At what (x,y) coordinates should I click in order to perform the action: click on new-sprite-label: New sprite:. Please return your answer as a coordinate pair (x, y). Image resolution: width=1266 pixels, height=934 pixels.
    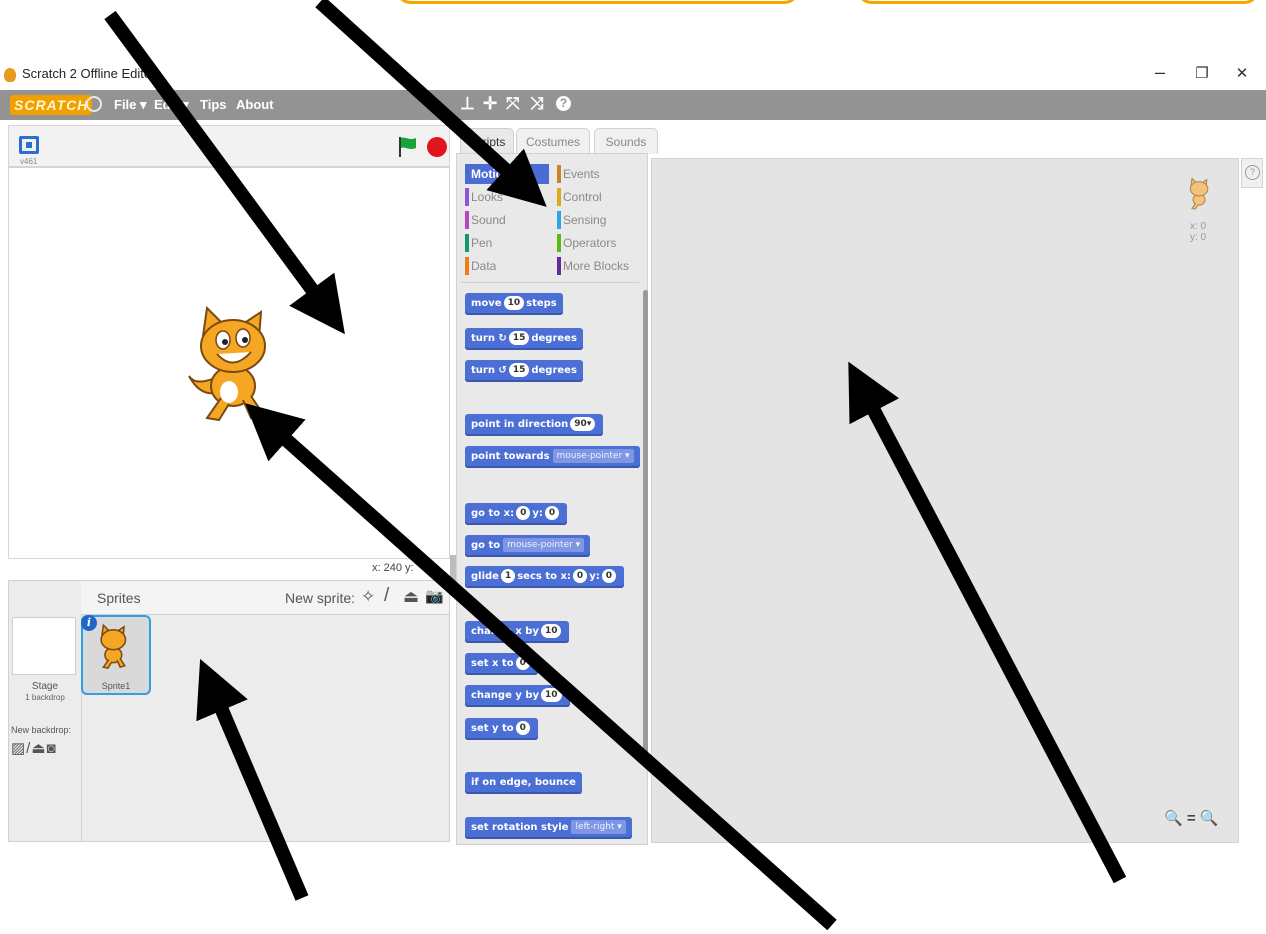
    Looking at the image, I should click on (320, 598).